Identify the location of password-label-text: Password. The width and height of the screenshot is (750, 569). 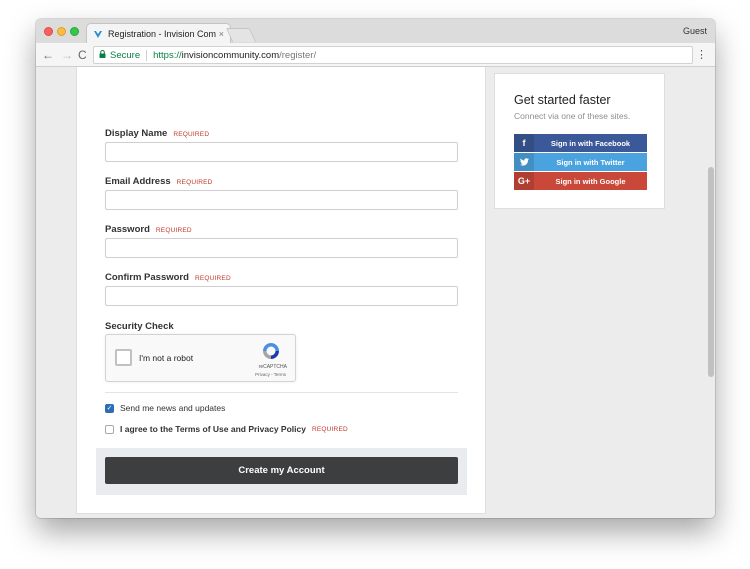
(127, 229).